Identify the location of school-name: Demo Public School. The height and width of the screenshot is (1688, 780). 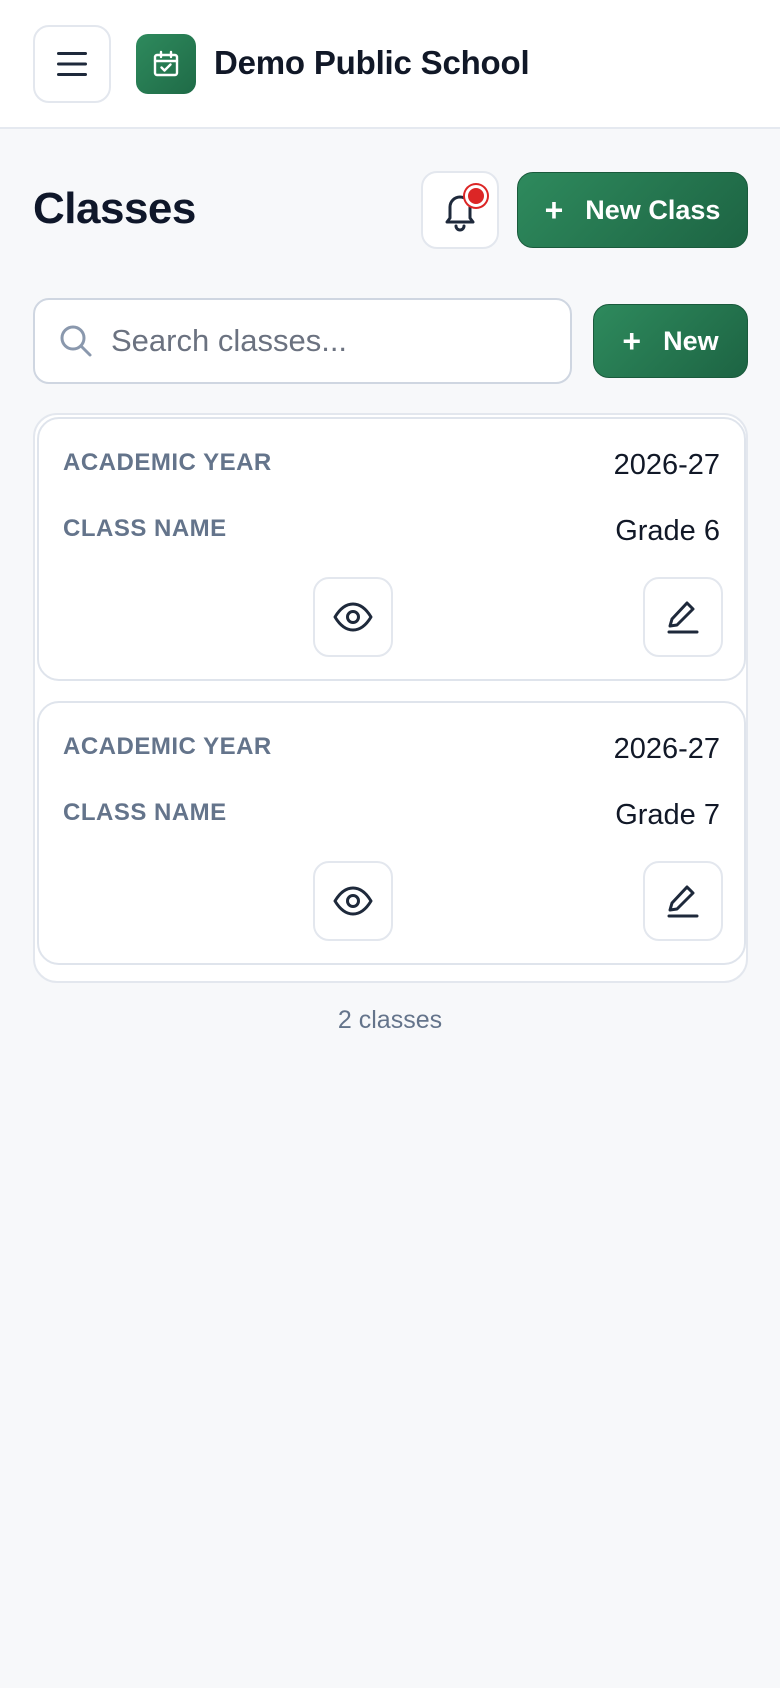
(372, 62).